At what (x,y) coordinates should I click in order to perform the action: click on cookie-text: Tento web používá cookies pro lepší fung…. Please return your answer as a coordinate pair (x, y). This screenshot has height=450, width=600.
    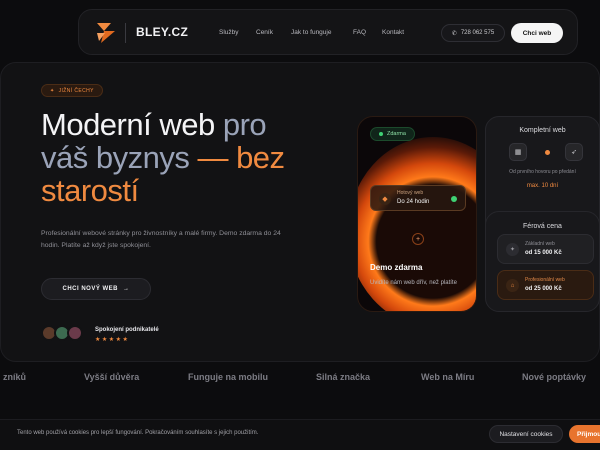
    Looking at the image, I should click on (138, 433).